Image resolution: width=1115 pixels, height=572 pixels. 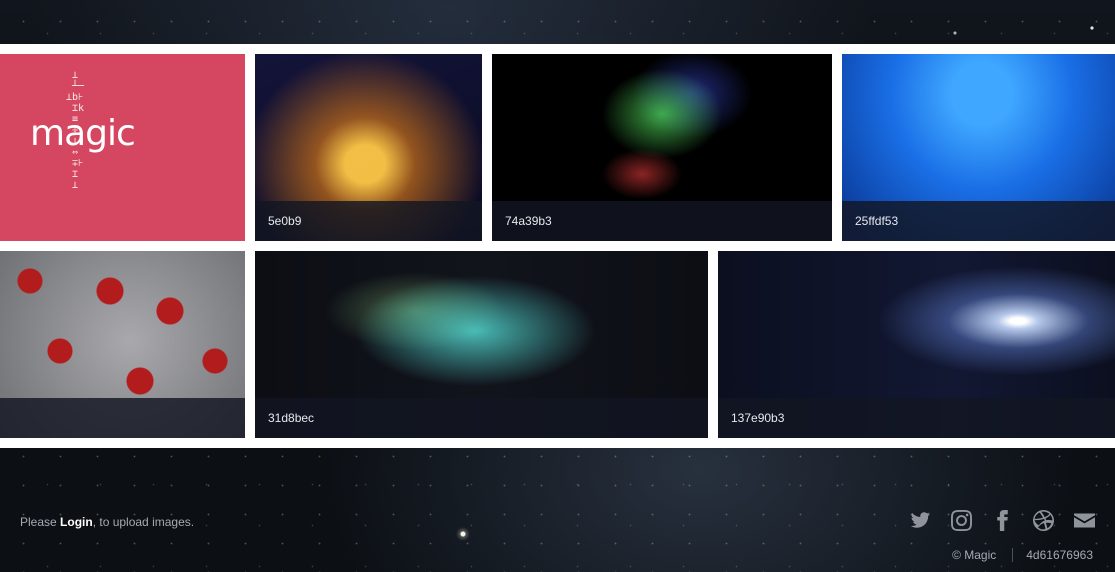 What do you see at coordinates (1059, 555) in the screenshot?
I see `site-hash: 4d61676963` at bounding box center [1059, 555].